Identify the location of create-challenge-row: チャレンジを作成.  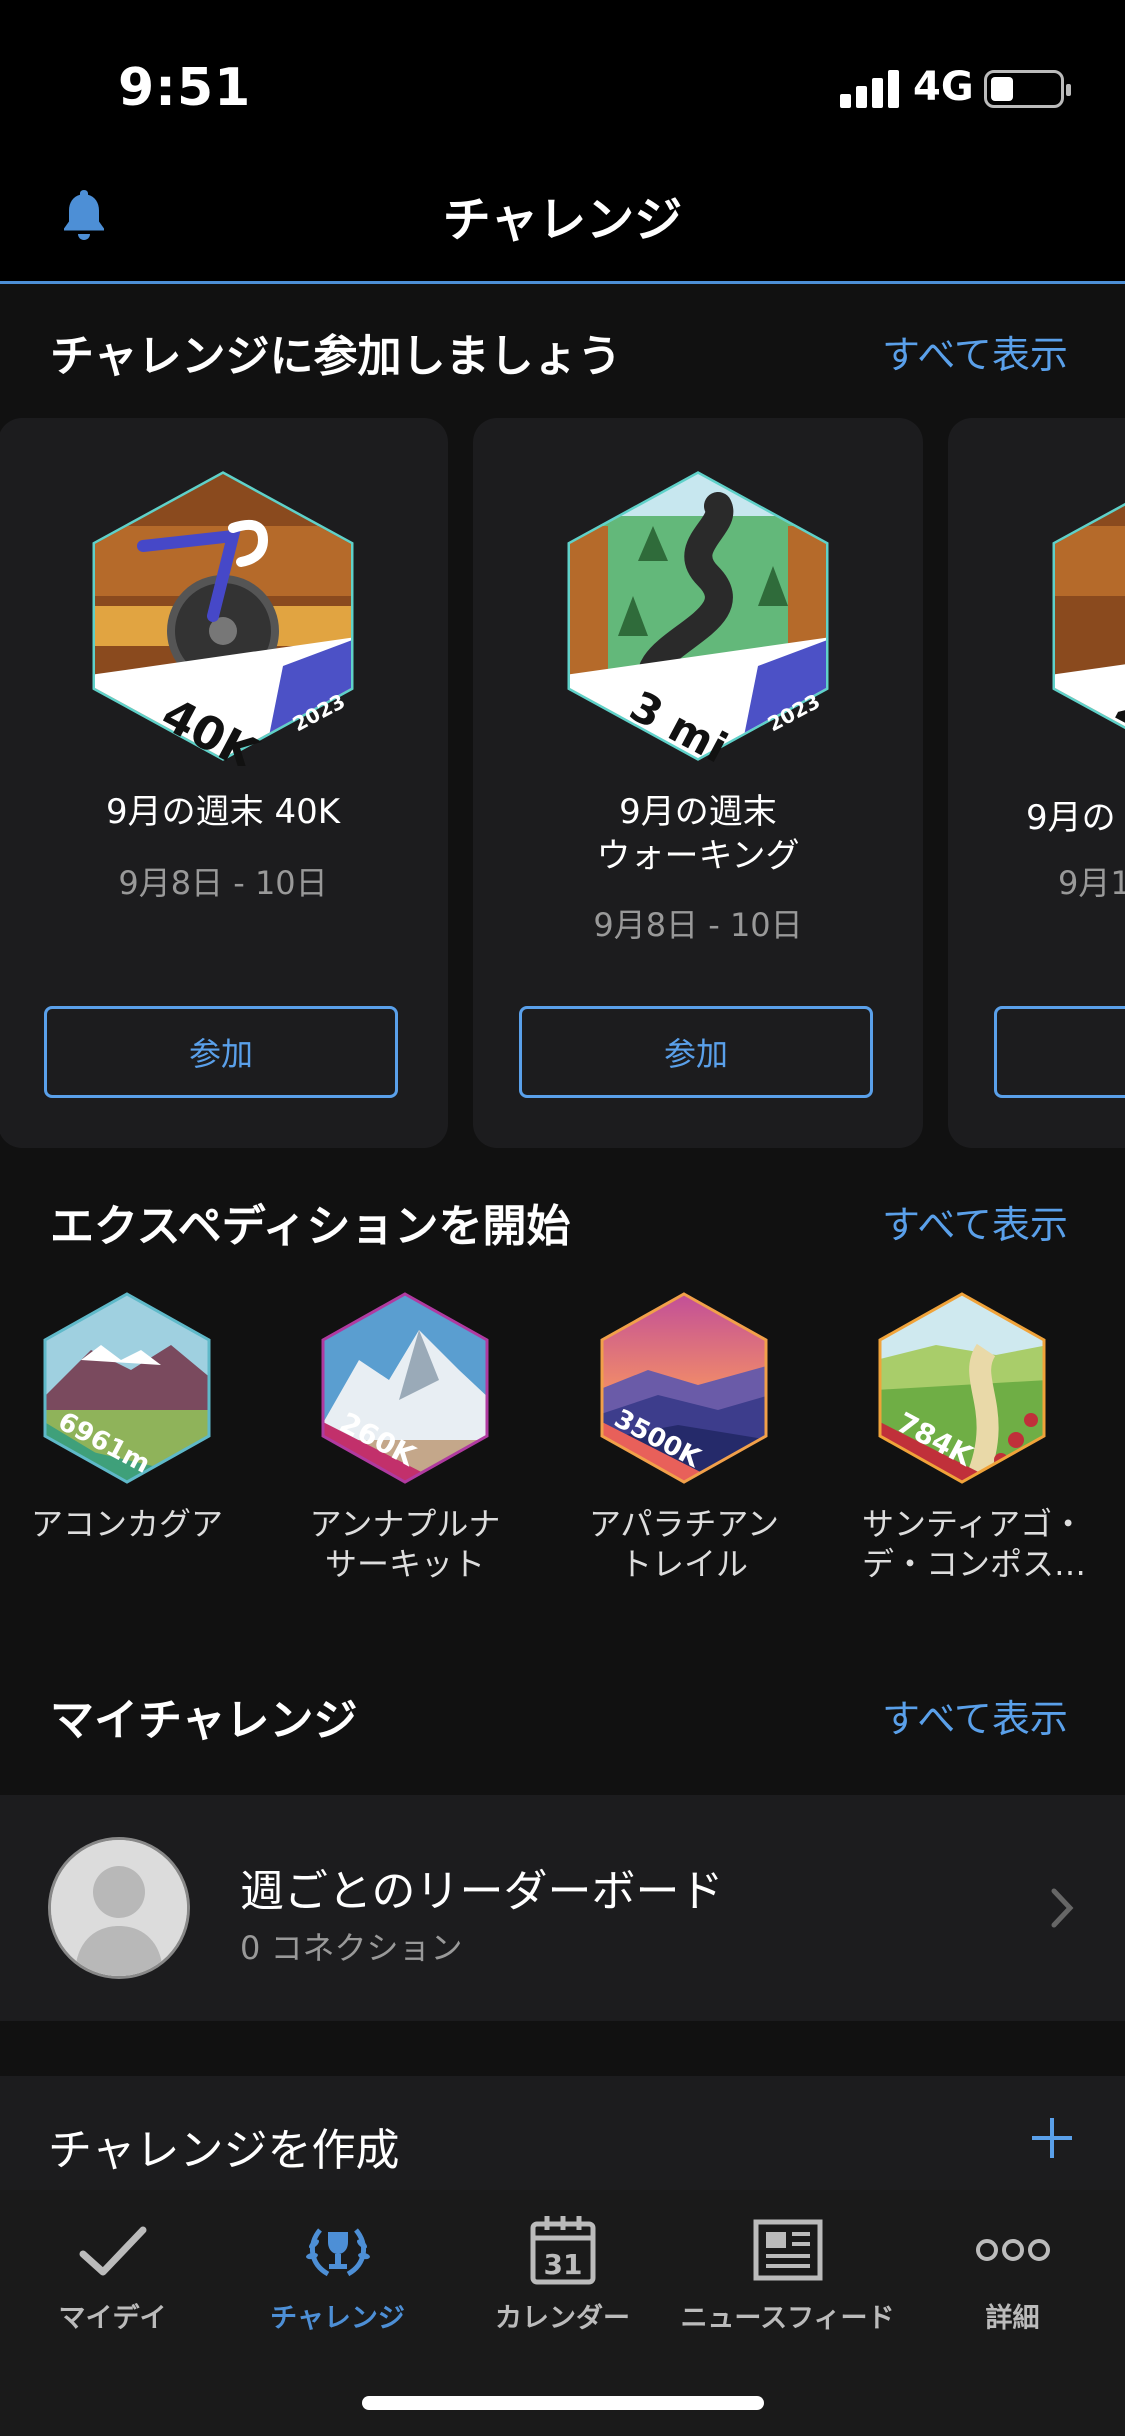
(562, 2133).